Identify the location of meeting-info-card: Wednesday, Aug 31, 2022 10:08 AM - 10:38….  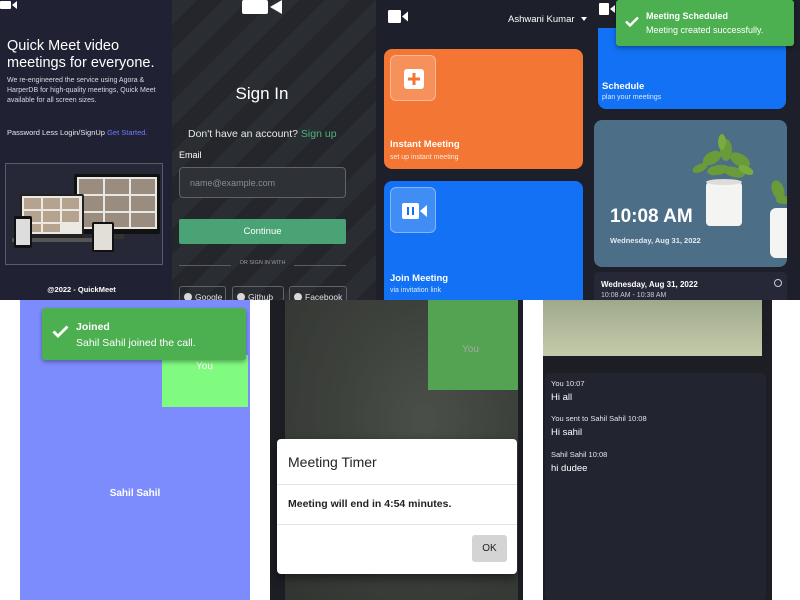
(690, 286).